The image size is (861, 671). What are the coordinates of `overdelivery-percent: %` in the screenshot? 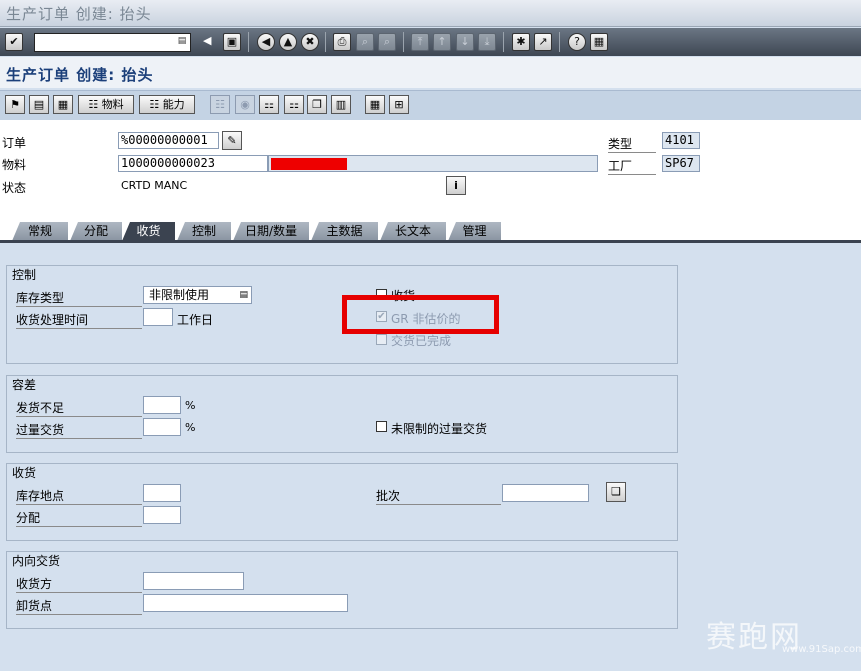 It's located at (190, 427).